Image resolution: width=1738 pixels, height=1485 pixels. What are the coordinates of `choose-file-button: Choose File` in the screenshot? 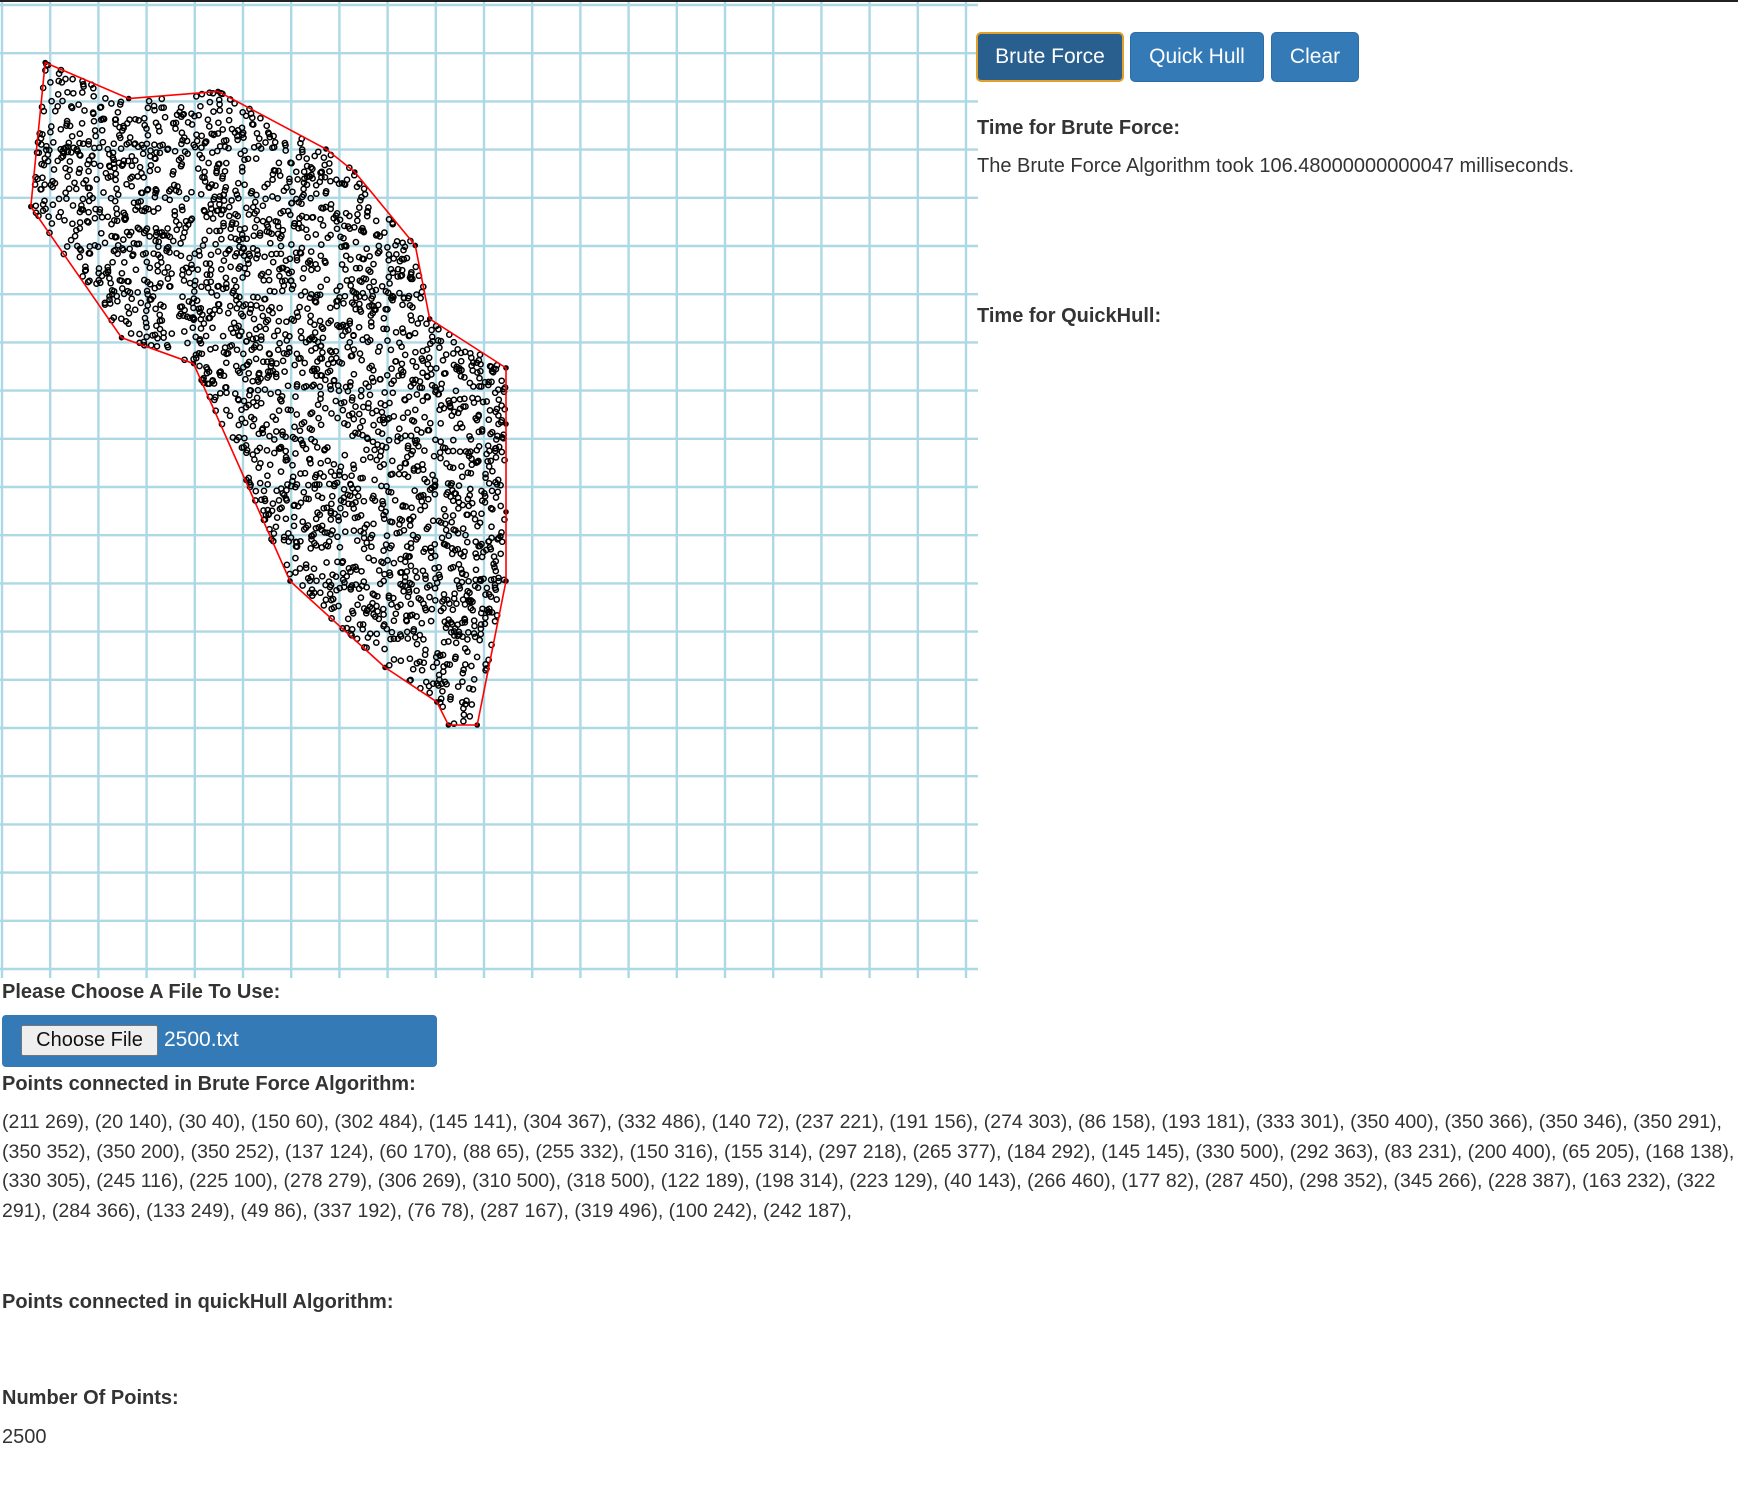 It's located at (89, 1040).